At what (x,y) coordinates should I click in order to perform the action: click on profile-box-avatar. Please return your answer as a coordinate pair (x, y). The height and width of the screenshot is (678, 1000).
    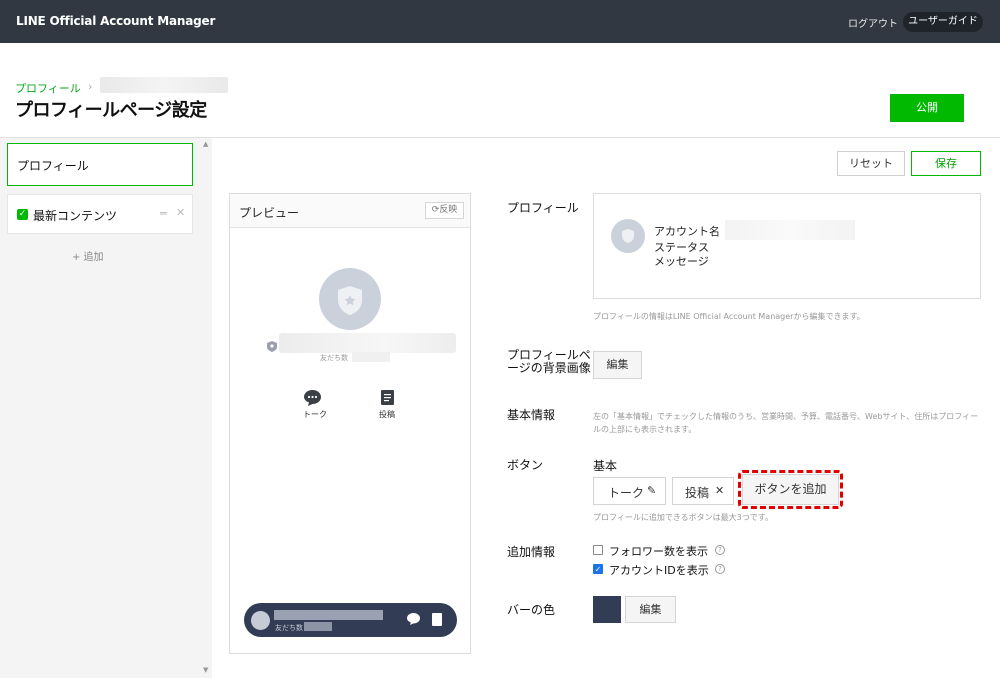
    Looking at the image, I should click on (628, 236).